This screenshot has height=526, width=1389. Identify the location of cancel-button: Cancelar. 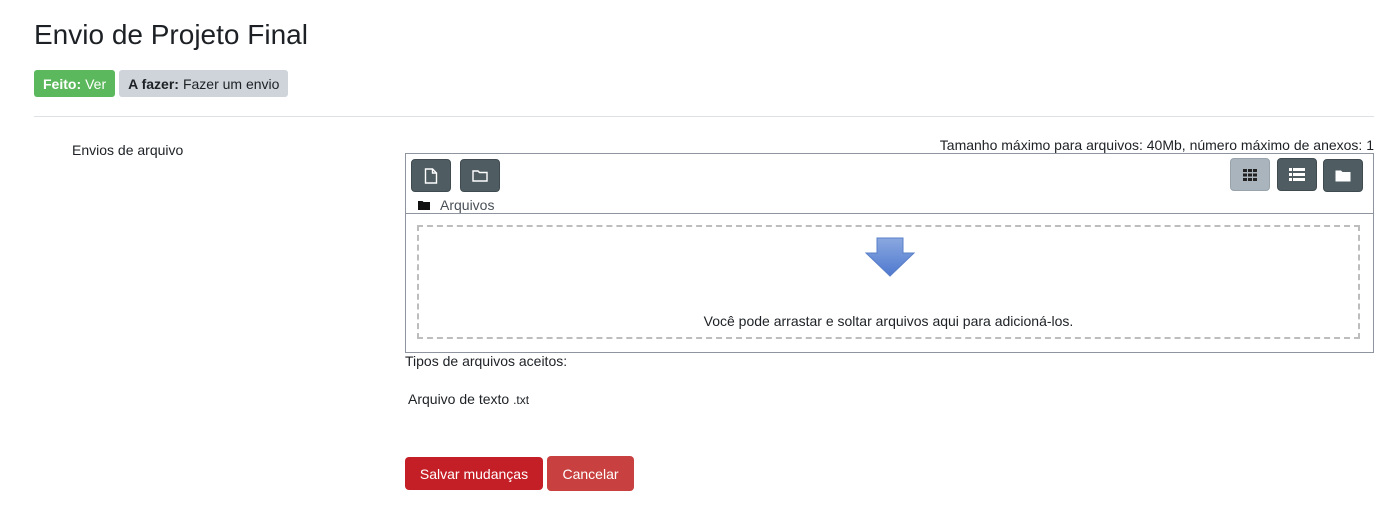
(590, 473).